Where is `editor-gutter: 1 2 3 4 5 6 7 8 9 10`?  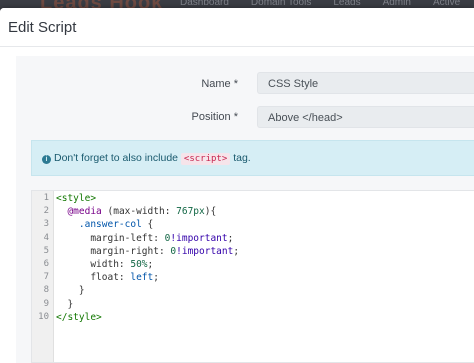 editor-gutter: 1 2 3 4 5 6 7 8 9 10 is located at coordinates (43, 276).